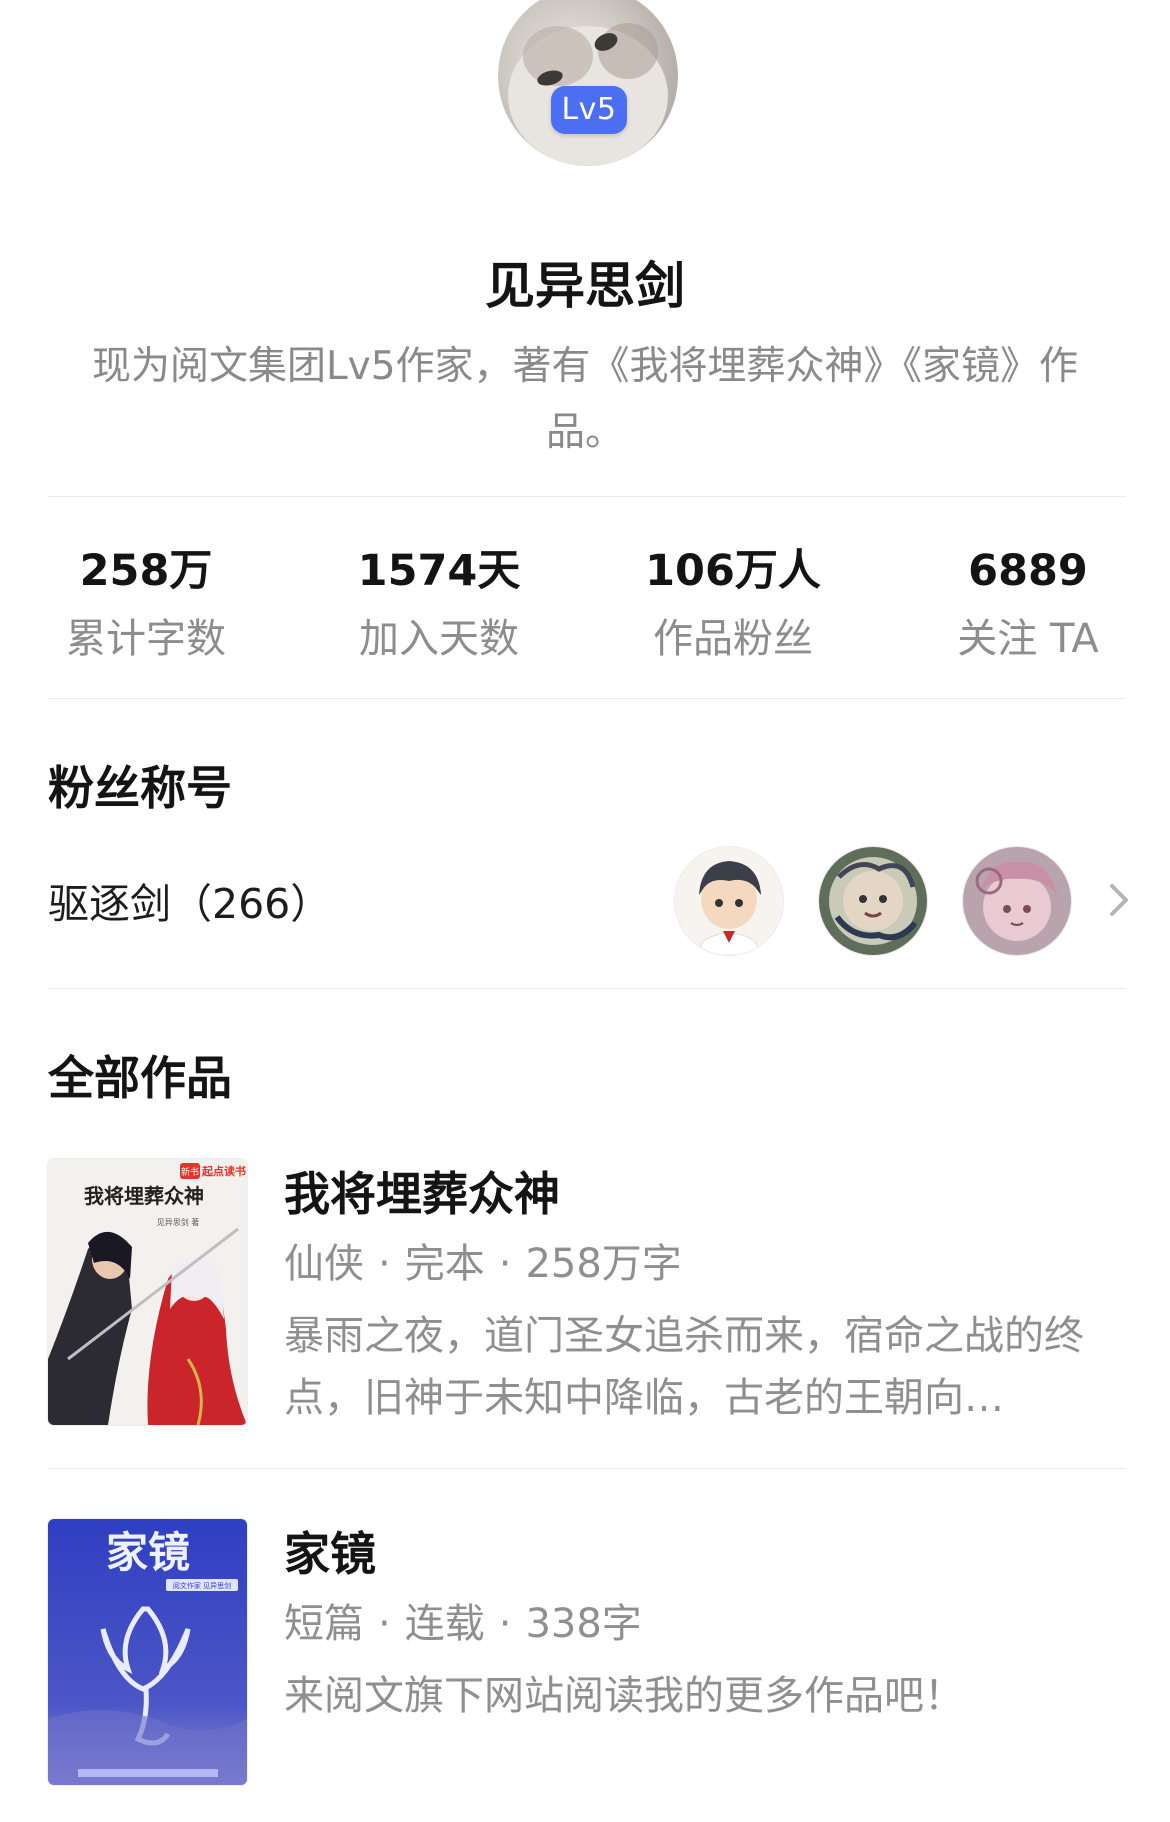  I want to click on stat-following: 6889 关注 TA, so click(1028, 604).